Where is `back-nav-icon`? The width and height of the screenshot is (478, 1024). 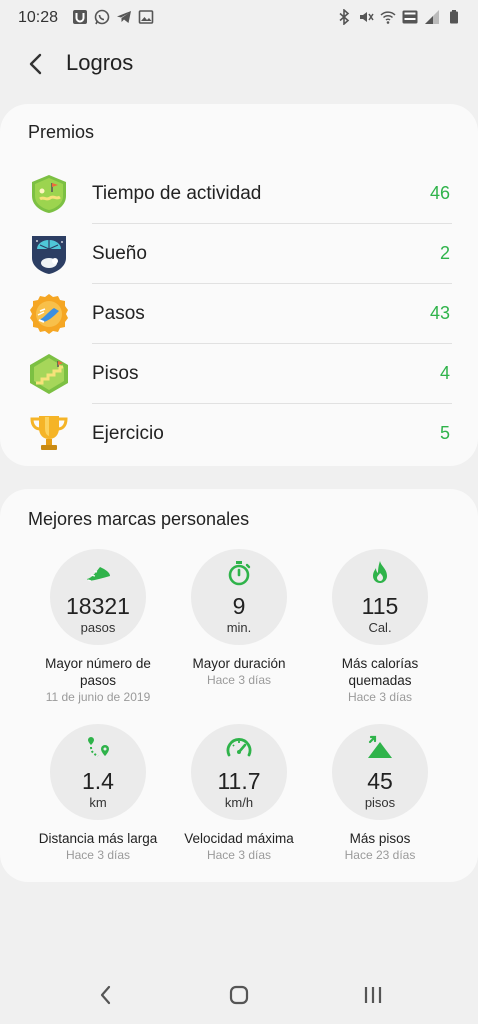 back-nav-icon is located at coordinates (105, 995).